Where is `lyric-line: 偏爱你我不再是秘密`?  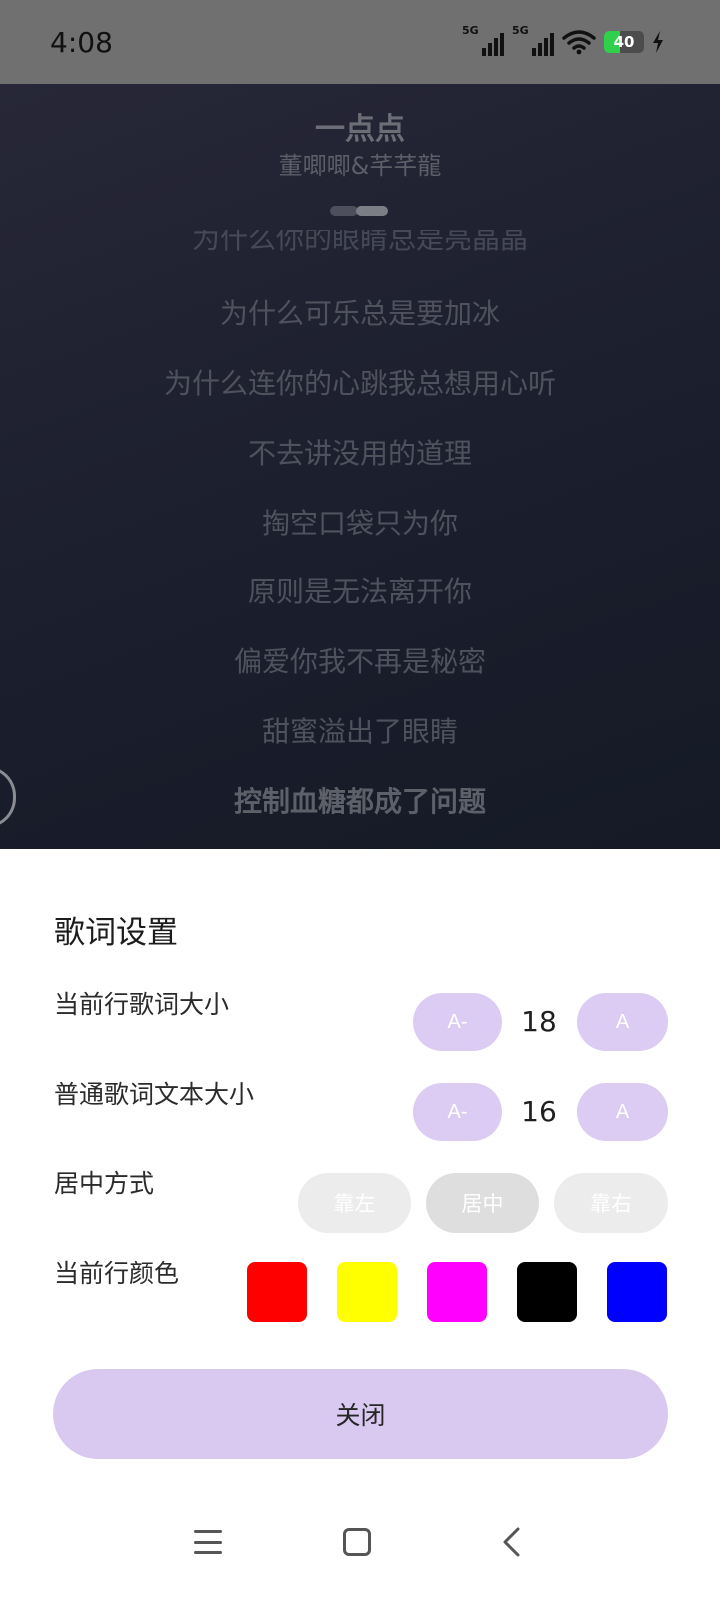 lyric-line: 偏爱你我不再是秘密 is located at coordinates (359, 661).